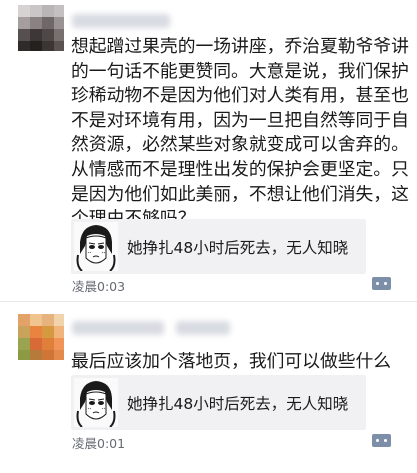 The height and width of the screenshot is (473, 417). Describe the element at coordinates (231, 361) in the screenshot. I see `post-text: 最后应该加个落地页，我们可以做些什么` at that location.